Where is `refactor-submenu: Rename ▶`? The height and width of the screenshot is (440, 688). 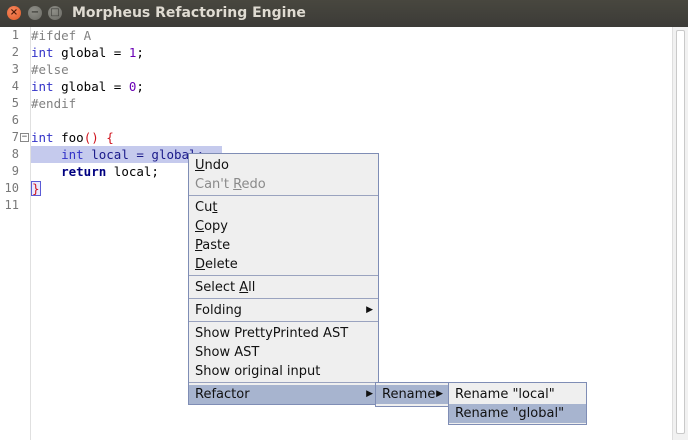
refactor-submenu: Rename ▶ is located at coordinates (412, 394).